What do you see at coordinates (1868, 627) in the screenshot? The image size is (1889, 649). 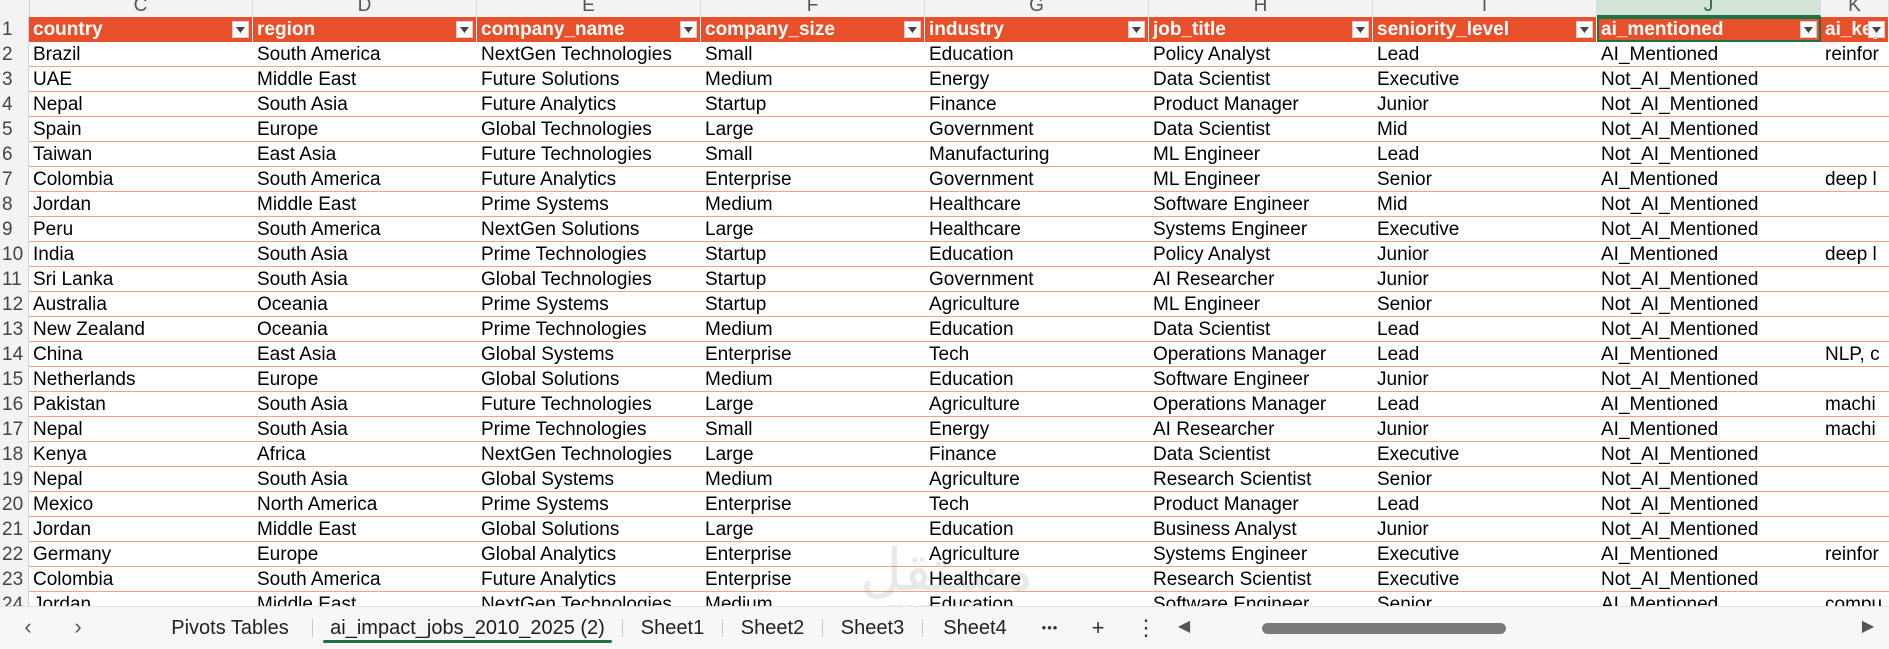 I see `scroll-right-icon: ▶` at bounding box center [1868, 627].